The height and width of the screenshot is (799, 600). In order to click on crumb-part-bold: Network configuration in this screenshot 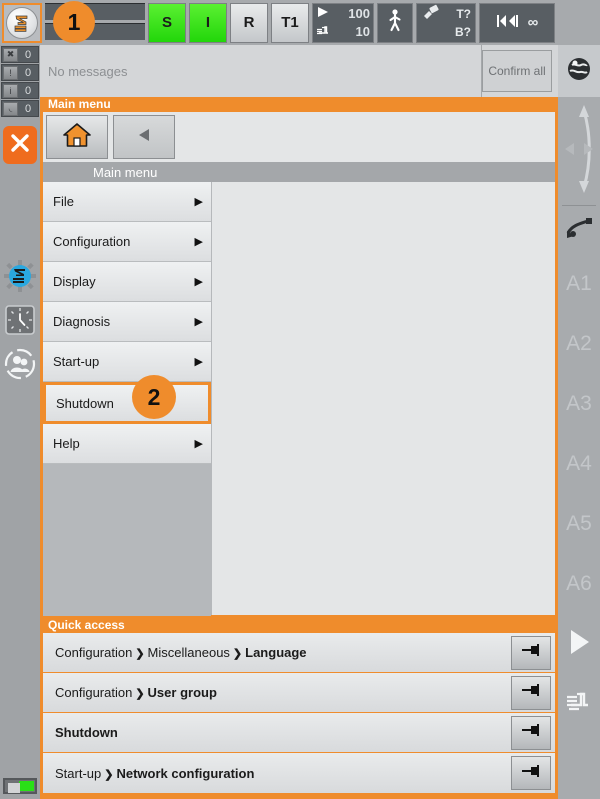, I will do `click(185, 773)`.